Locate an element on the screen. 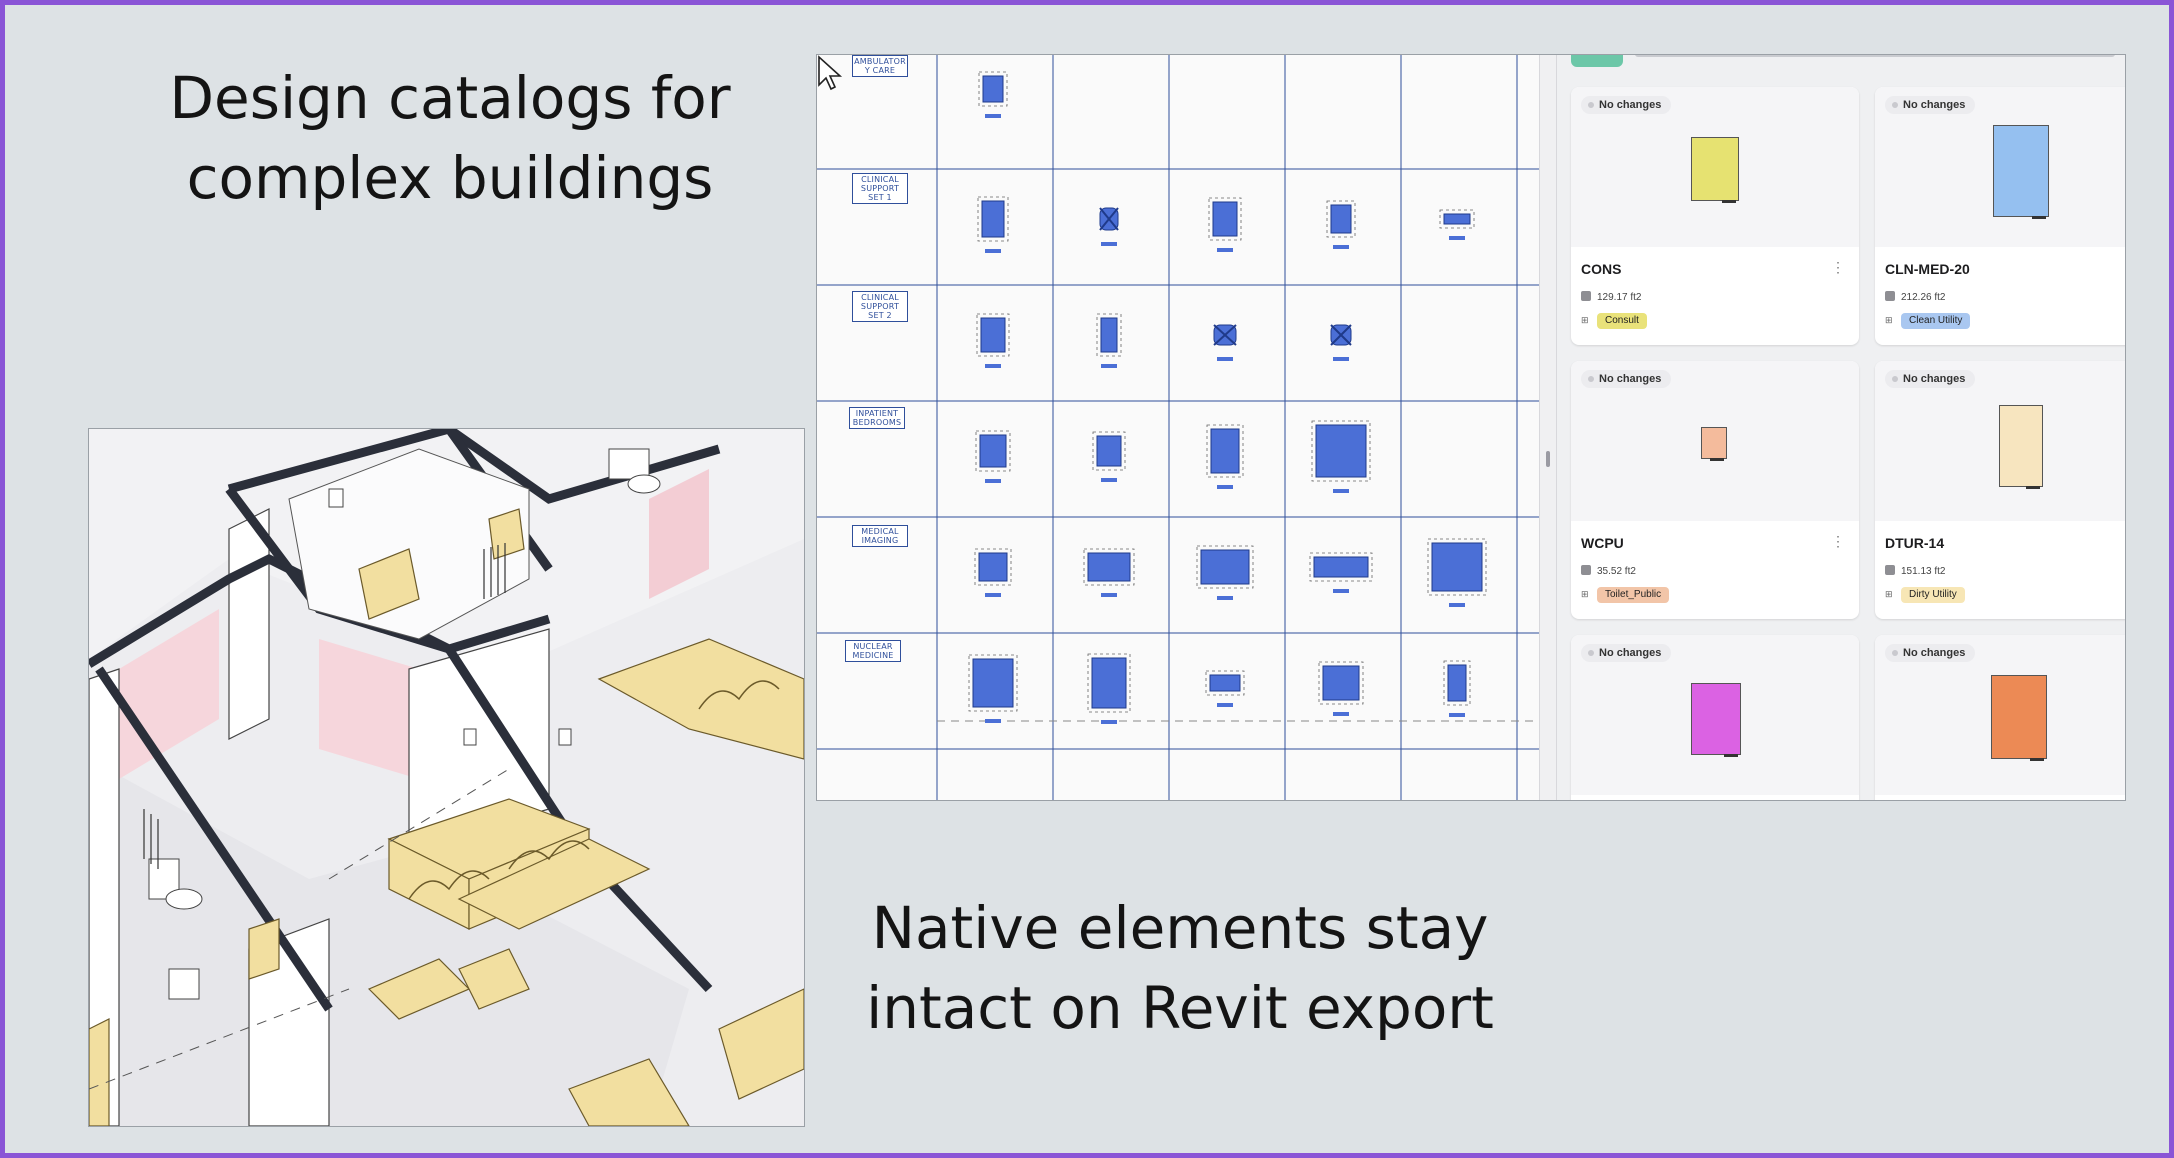 The height and width of the screenshot is (1158, 2174). headline-design-catalogs: Design catalogs for complex buildings is located at coordinates (450, 138).